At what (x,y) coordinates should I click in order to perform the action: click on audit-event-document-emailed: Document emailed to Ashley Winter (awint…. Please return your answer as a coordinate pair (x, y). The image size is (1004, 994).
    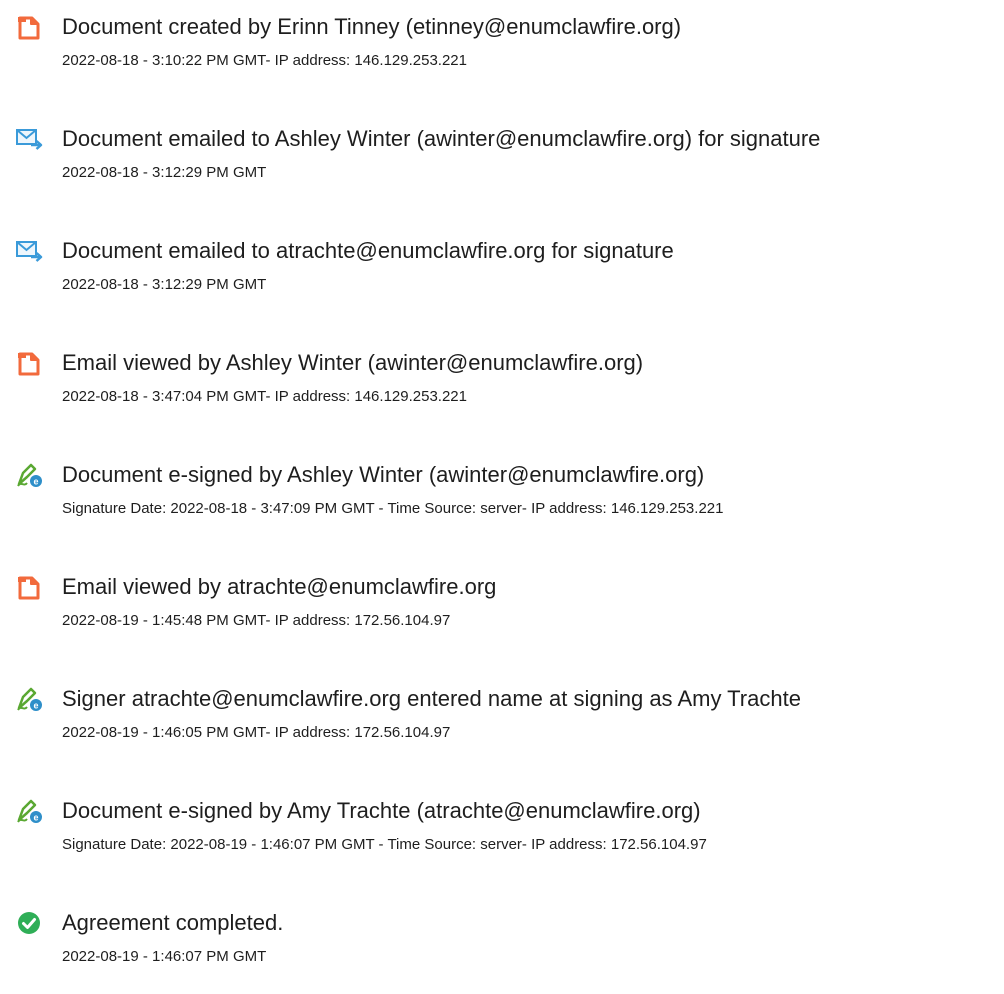
    Looking at the image, I should click on (502, 164).